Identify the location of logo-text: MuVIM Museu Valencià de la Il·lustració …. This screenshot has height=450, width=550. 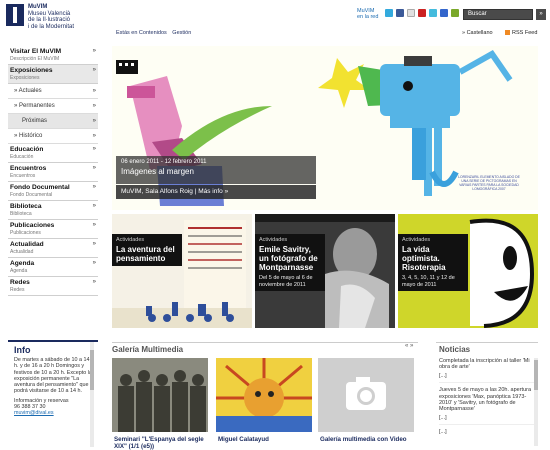
(51, 17).